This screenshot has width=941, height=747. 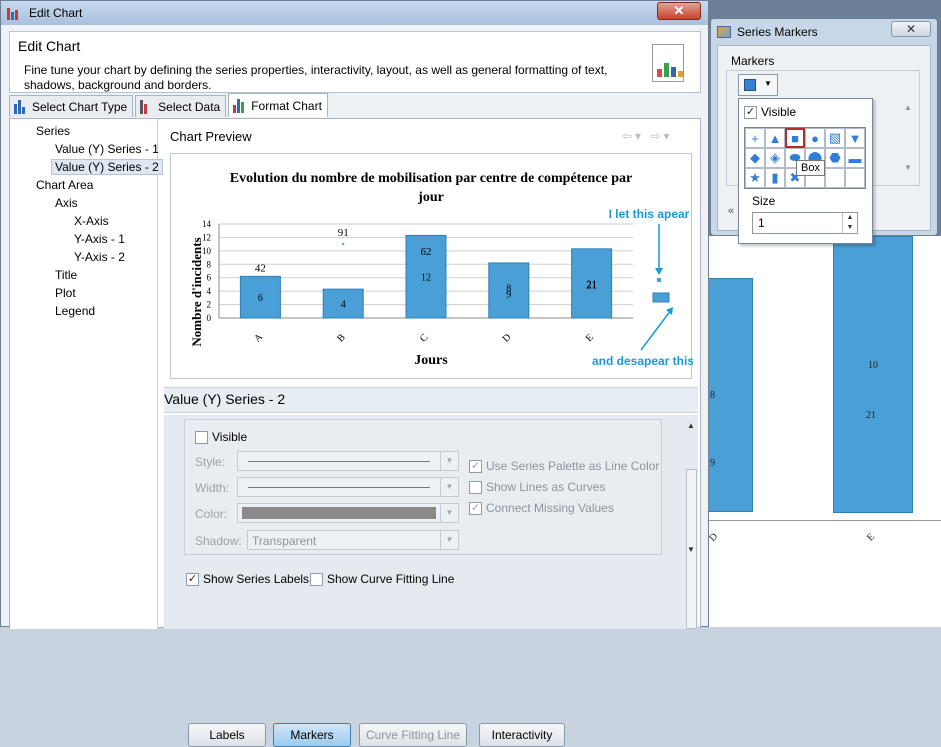 What do you see at coordinates (849, 223) in the screenshot?
I see `size-spinner: ▲ ▼` at bounding box center [849, 223].